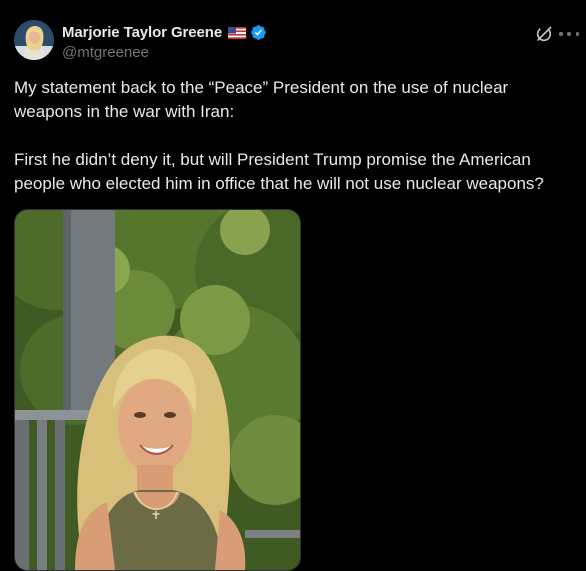  What do you see at coordinates (237, 32) in the screenshot?
I see `us-flag-icon` at bounding box center [237, 32].